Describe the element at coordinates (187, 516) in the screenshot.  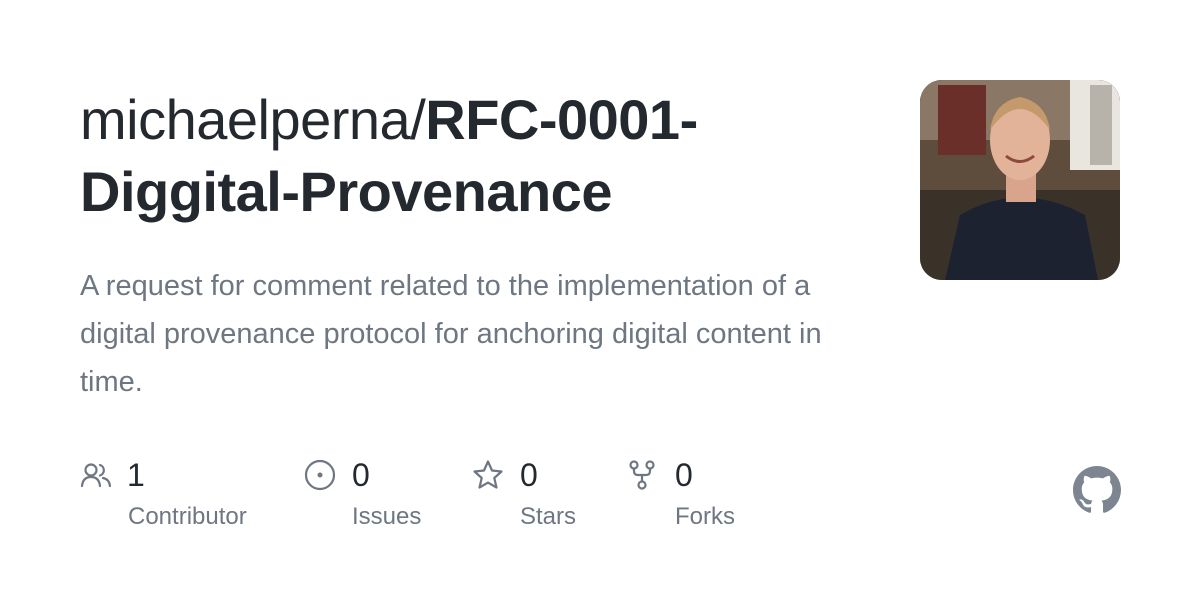
I see `contributor-label: Contributor` at that location.